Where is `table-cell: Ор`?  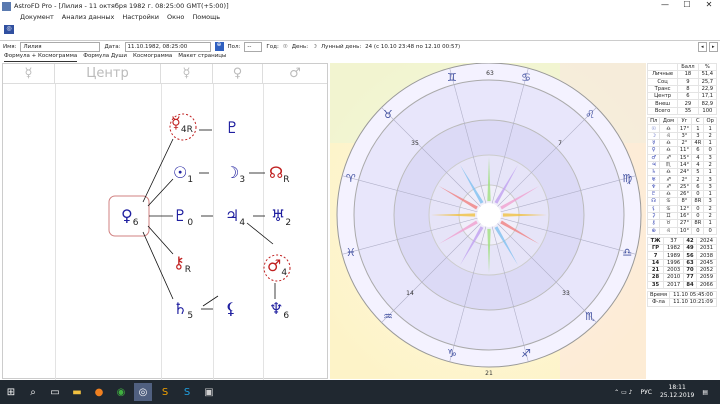
table-cell: Ор is located at coordinates (710, 121).